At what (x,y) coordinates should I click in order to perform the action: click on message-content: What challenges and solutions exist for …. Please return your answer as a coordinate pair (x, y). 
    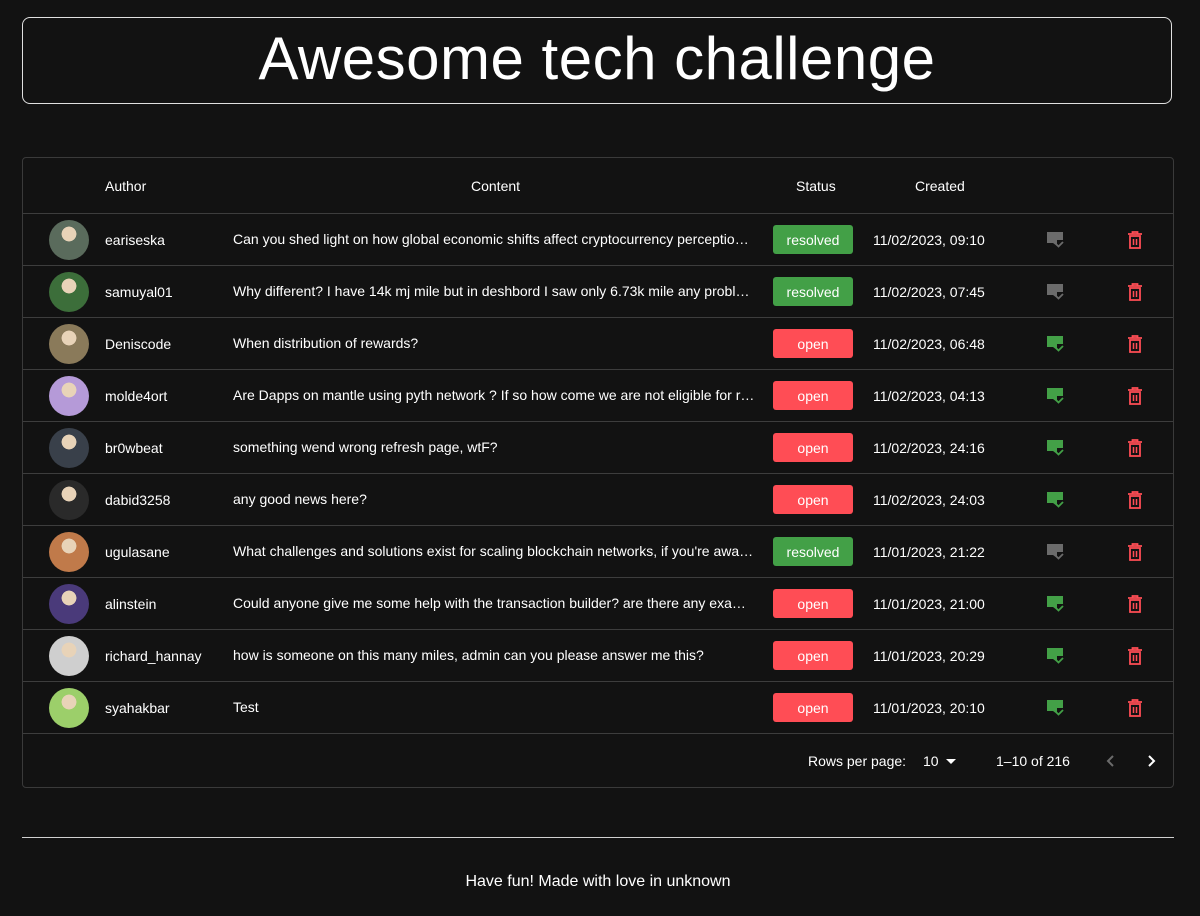
    Looking at the image, I should click on (494, 551).